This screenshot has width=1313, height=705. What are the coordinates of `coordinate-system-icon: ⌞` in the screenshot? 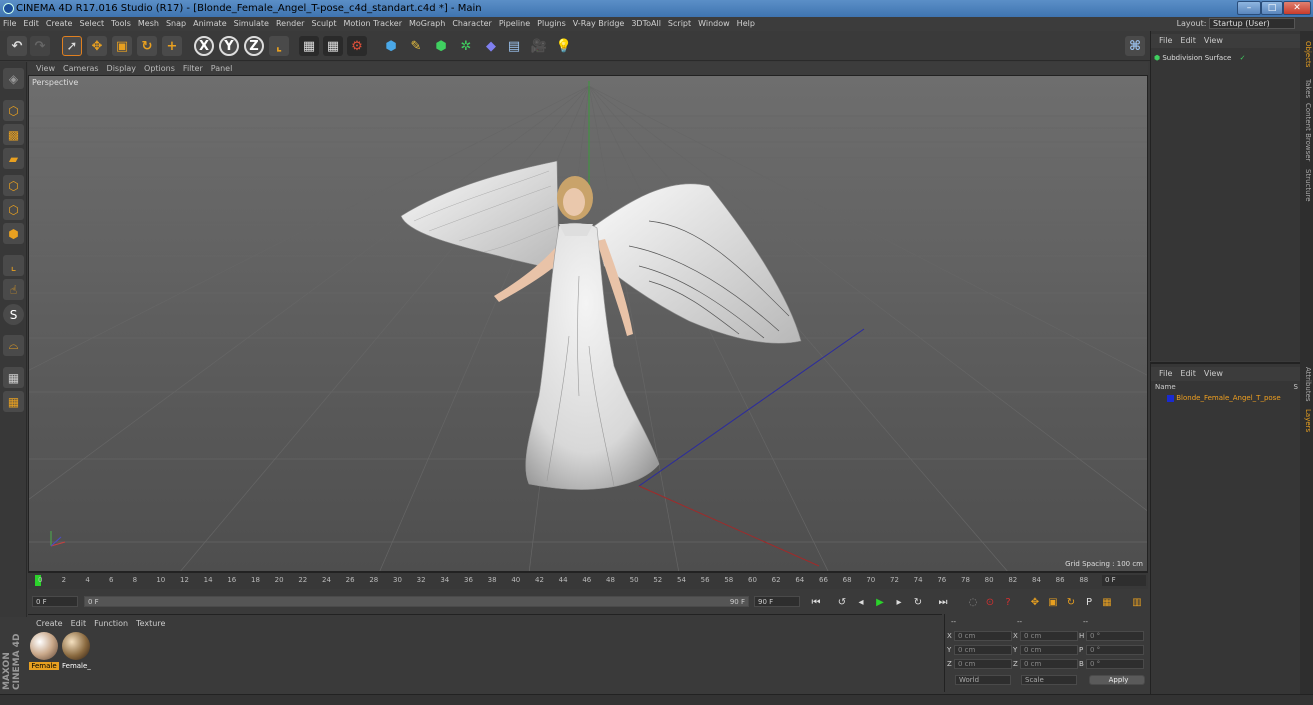 It's located at (279, 46).